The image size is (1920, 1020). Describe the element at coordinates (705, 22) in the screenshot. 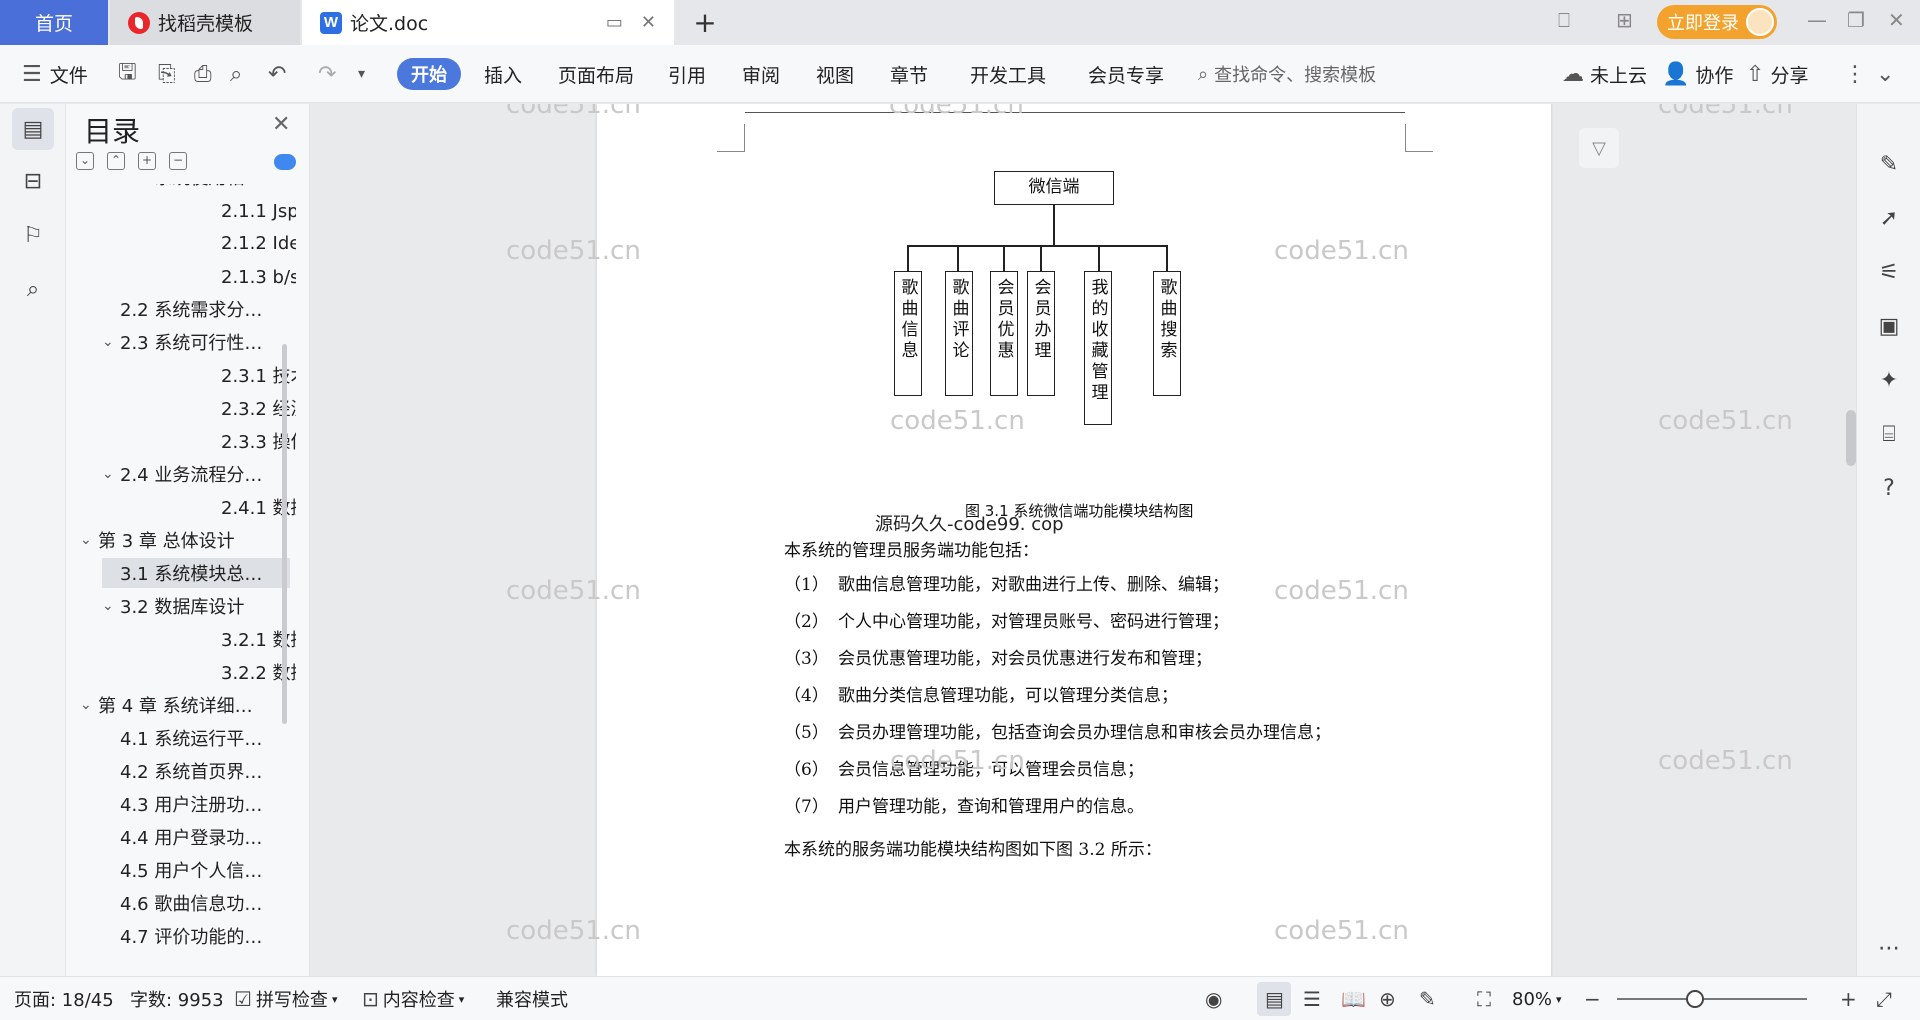

I see `new-tab-button: +` at that location.